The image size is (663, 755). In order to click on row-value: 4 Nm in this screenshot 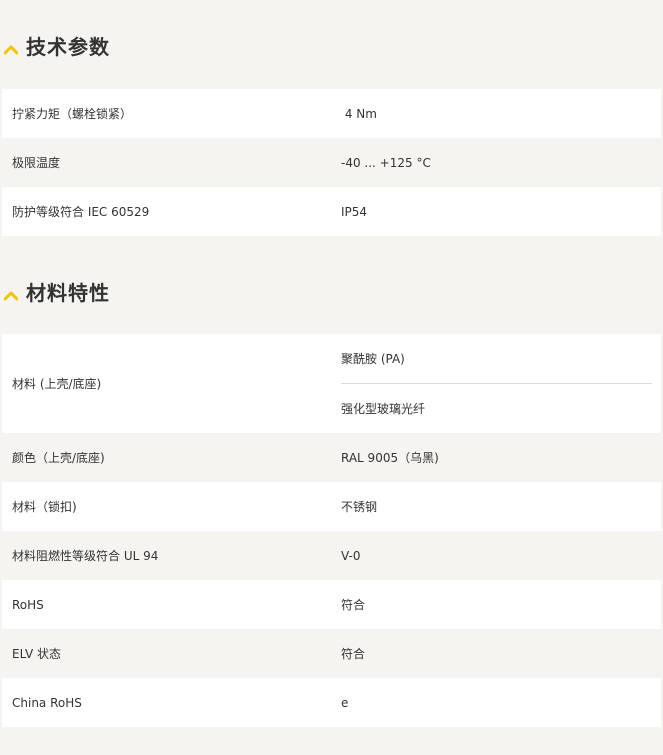, I will do `click(359, 113)`.